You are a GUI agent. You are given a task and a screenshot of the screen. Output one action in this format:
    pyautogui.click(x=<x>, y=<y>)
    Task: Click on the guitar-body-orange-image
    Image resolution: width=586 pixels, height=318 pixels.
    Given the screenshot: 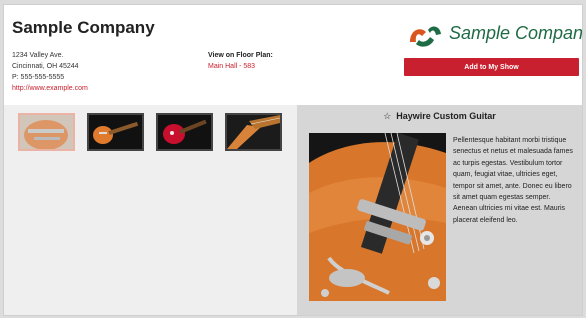 What is the action you would take?
    pyautogui.click(x=46, y=132)
    